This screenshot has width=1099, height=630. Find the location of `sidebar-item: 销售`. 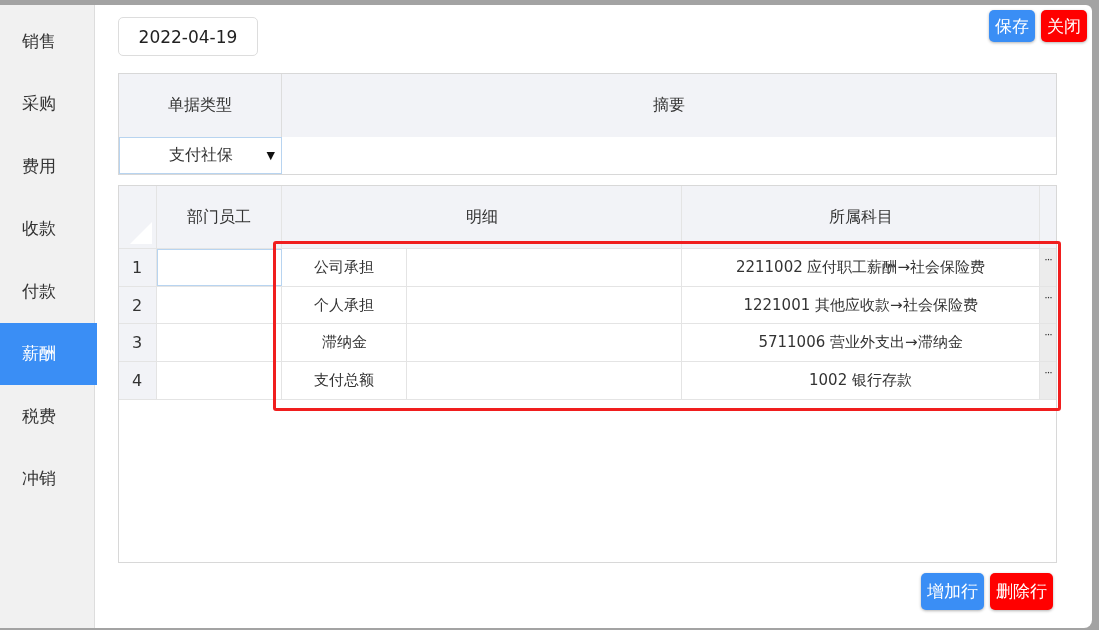

sidebar-item: 销售 is located at coordinates (47, 41).